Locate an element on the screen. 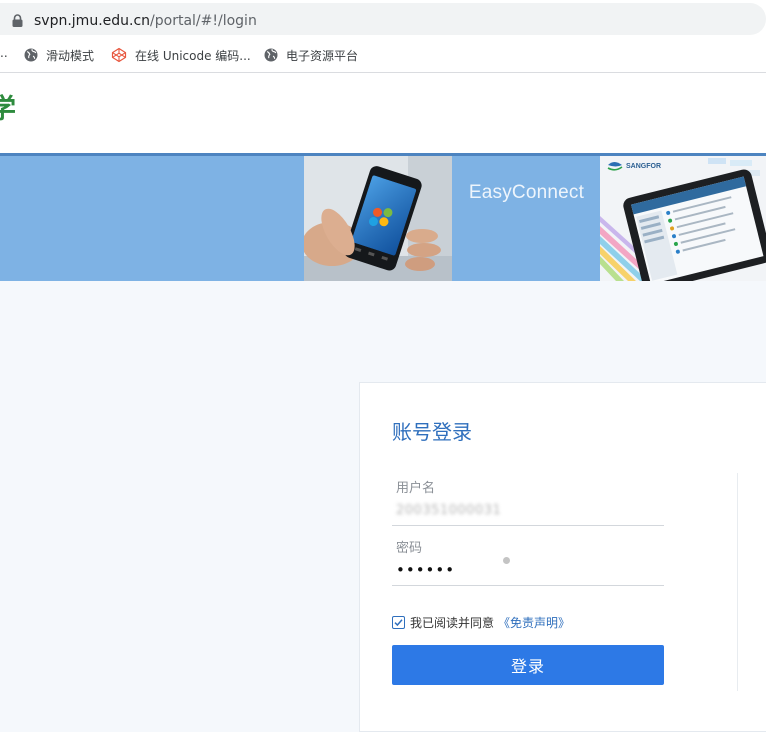  lock-icon is located at coordinates (17, 20).